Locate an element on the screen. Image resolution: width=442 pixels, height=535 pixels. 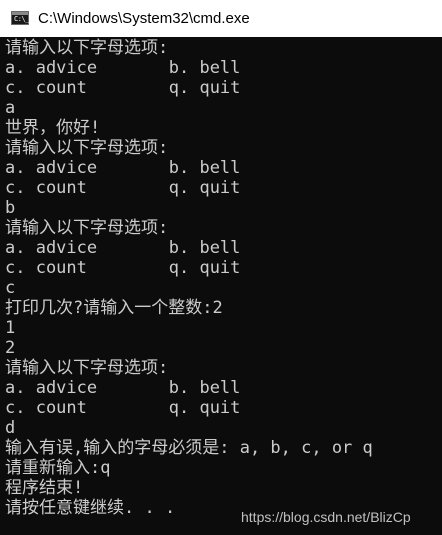
console-line: 打印几次?请输入一个整数:2 is located at coordinates (114, 308).